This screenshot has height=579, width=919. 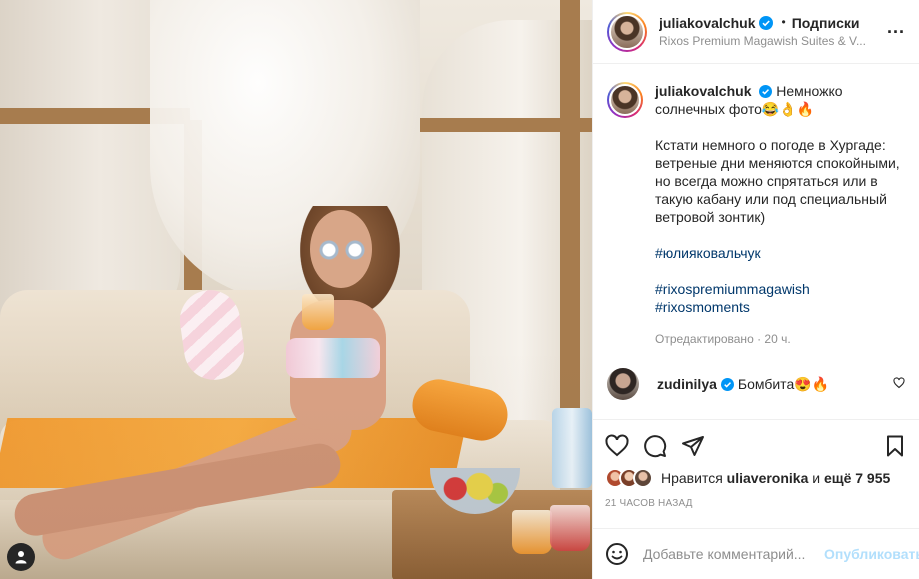 What do you see at coordinates (816, 478) in the screenshot?
I see `likes-connector: и` at bounding box center [816, 478].